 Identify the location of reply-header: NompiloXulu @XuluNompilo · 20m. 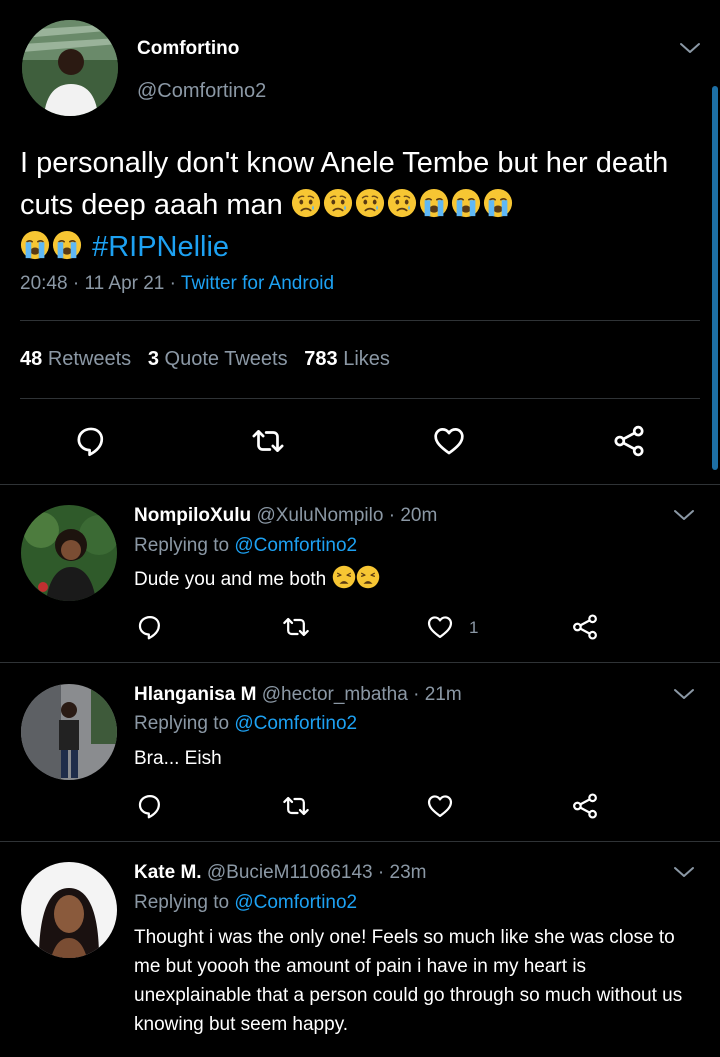
(286, 515).